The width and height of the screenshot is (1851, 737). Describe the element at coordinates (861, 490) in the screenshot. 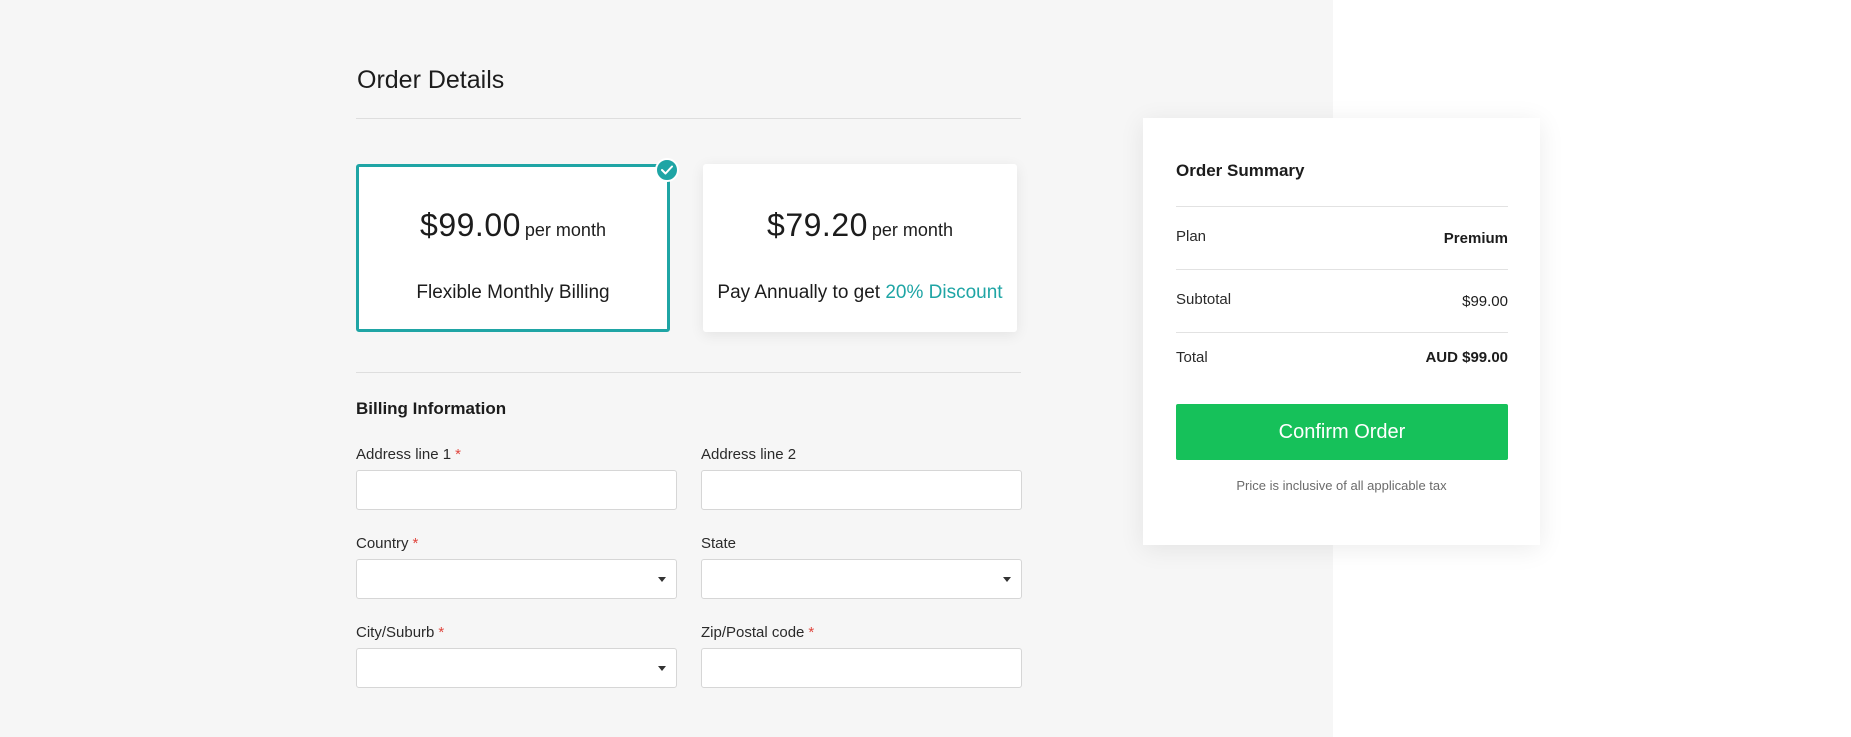

I see `address2-input` at that location.